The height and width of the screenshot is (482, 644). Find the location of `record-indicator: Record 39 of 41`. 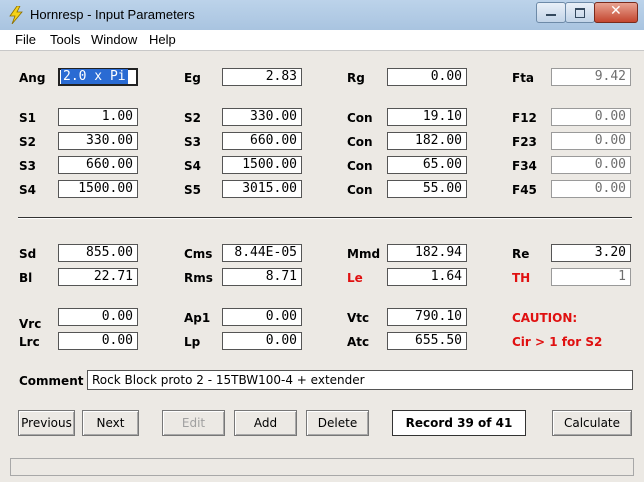

record-indicator: Record 39 of 41 is located at coordinates (459, 423).